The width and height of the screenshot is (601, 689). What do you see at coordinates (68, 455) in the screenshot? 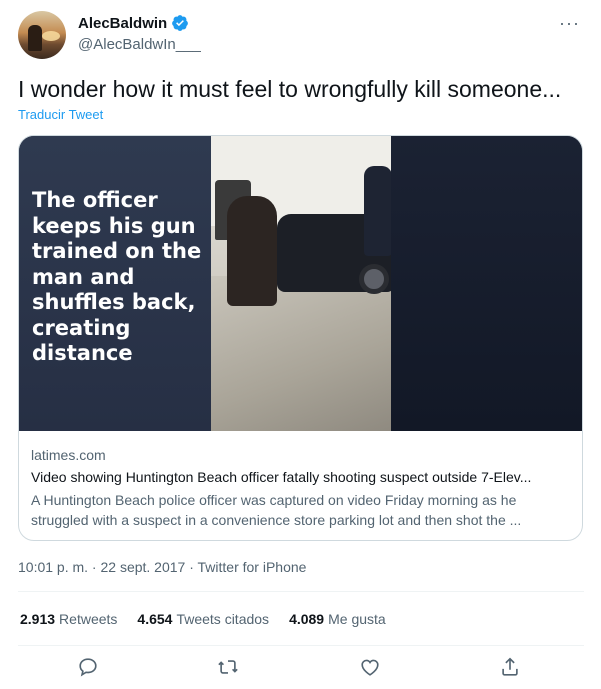
I see `card-domain: latimes.com` at bounding box center [68, 455].